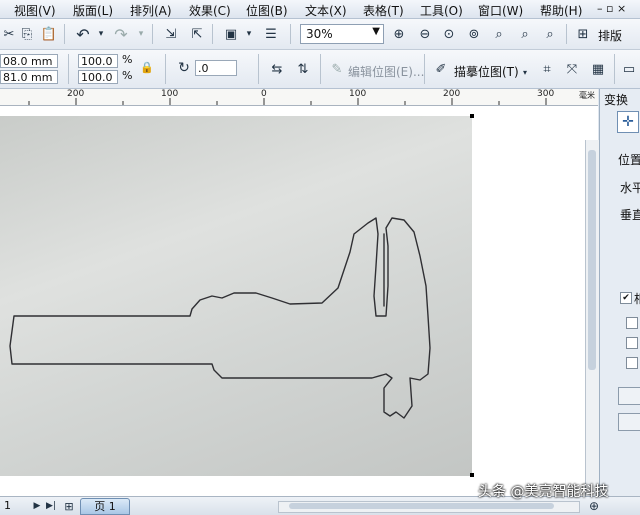 This screenshot has height=515, width=640. I want to click on y-position-field: 81.0 mm, so click(29, 77).